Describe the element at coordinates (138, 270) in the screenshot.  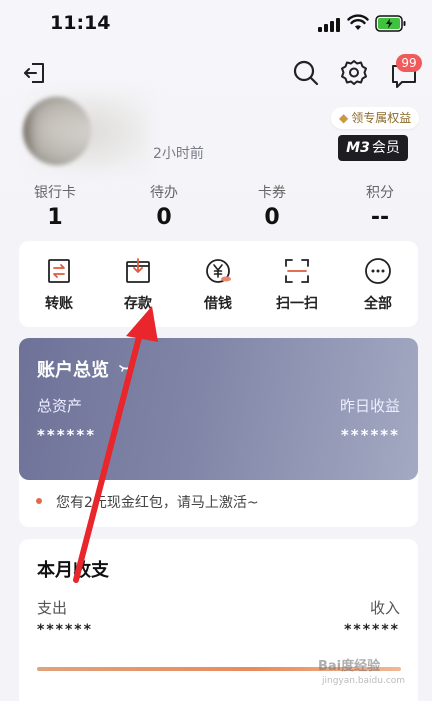
I see `deposit-icon` at that location.